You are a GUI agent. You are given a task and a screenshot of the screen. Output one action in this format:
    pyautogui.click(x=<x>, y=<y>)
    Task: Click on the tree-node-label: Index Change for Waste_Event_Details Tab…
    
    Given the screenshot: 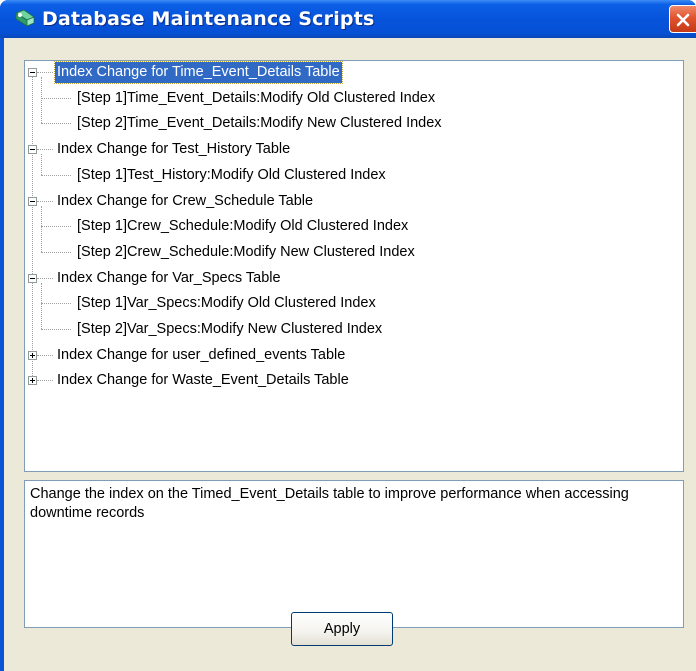 What is the action you would take?
    pyautogui.click(x=203, y=380)
    